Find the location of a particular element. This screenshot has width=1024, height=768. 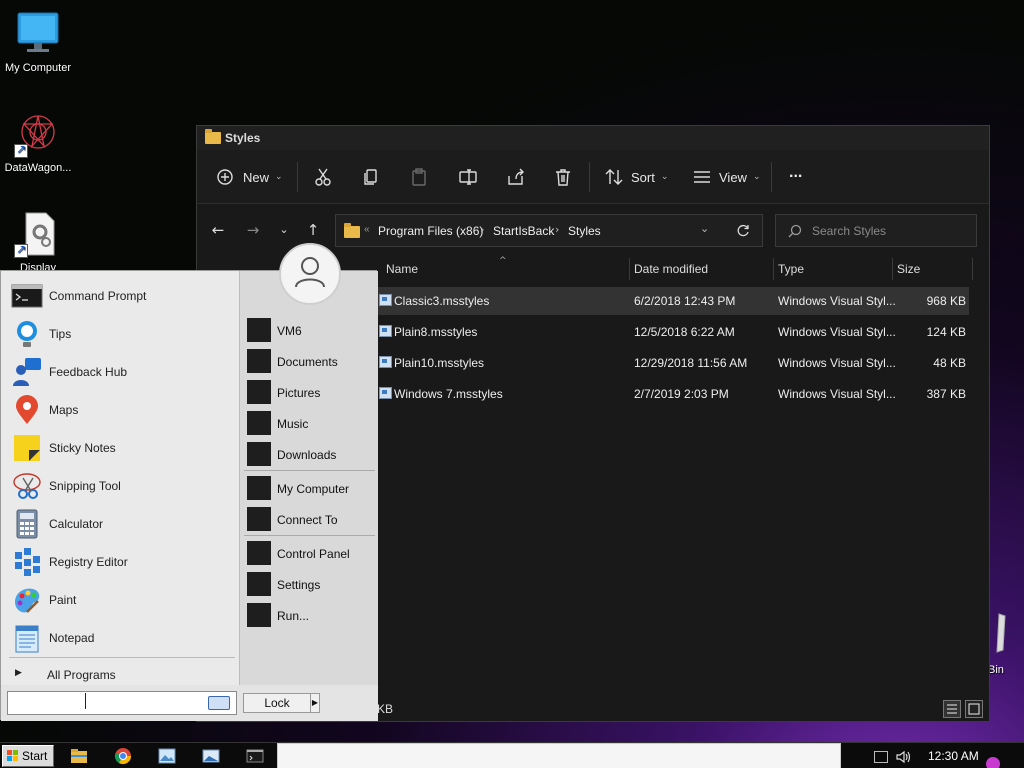

start-button: Start is located at coordinates (28, 756).